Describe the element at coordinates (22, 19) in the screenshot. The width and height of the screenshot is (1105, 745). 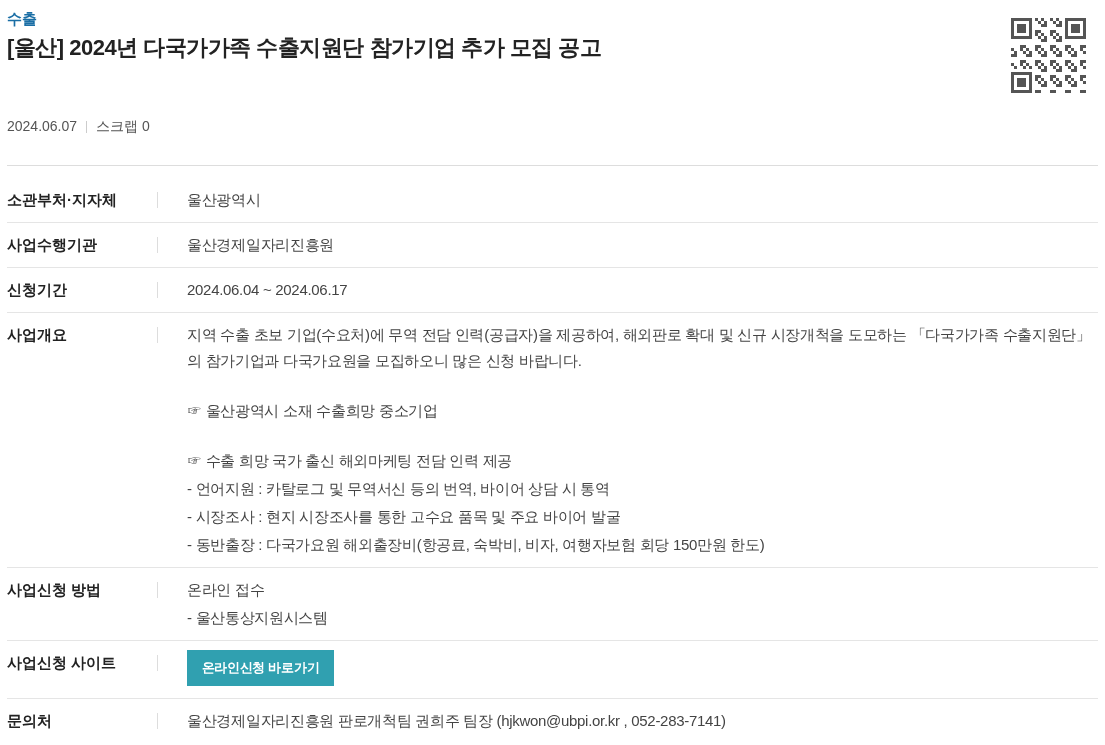
I see `category-label: 수출` at that location.